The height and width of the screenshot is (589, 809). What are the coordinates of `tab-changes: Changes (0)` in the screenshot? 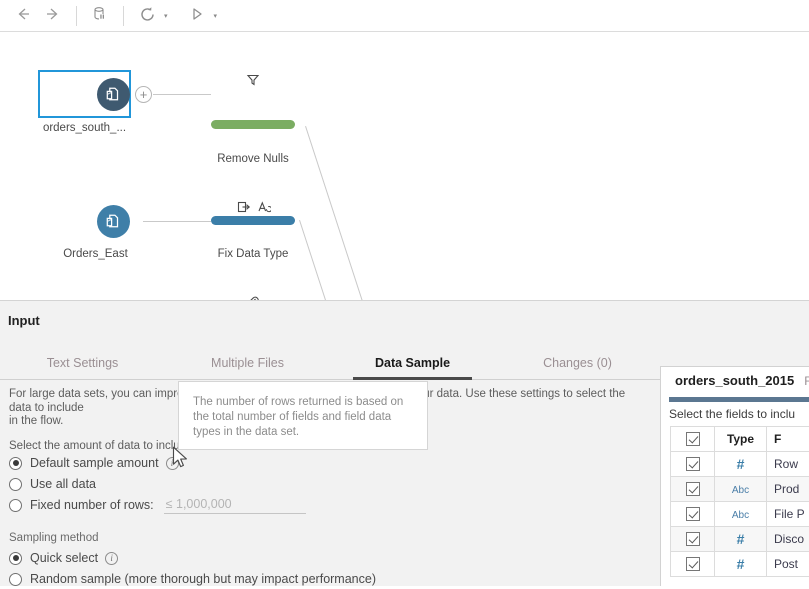 It's located at (577, 367).